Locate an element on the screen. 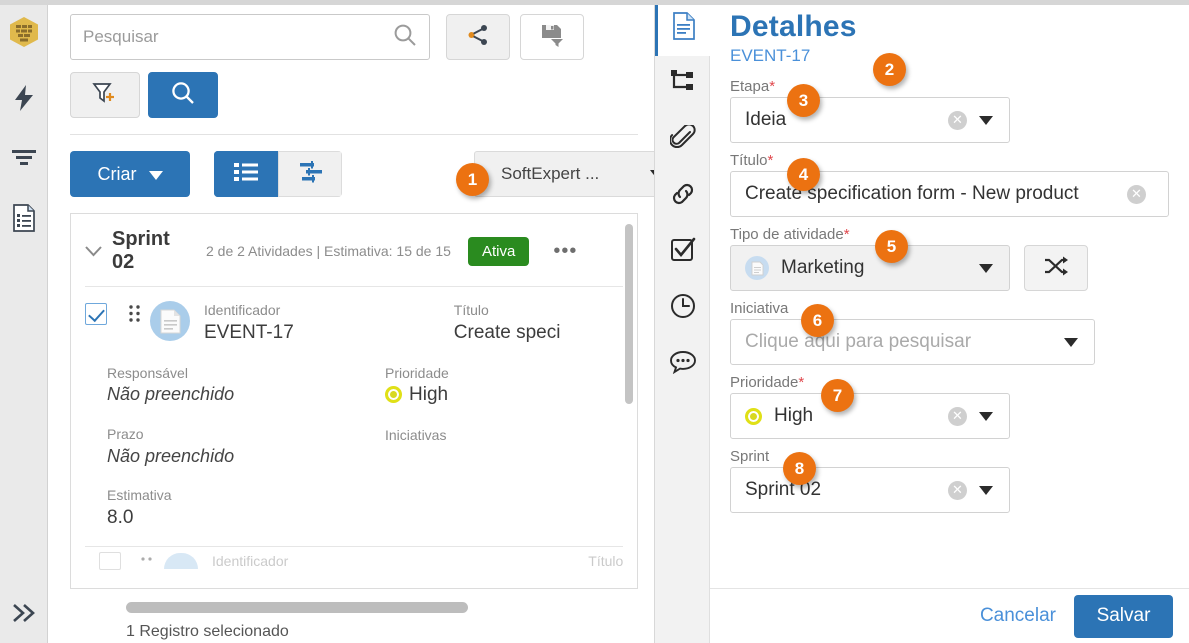 The image size is (1189, 643). iniciativa-label: Iniciativa is located at coordinates (759, 308).